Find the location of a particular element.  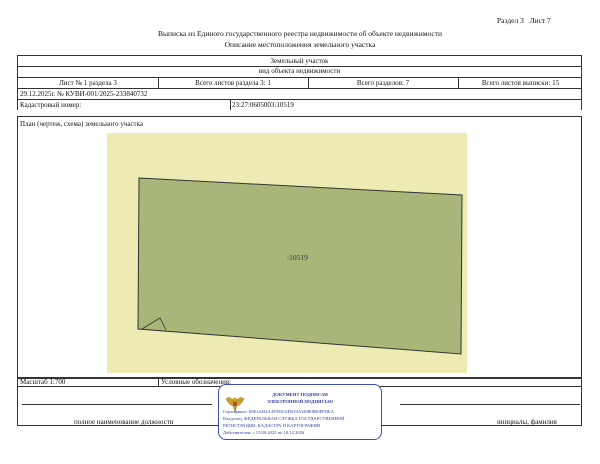

position-line is located at coordinates (117, 404).